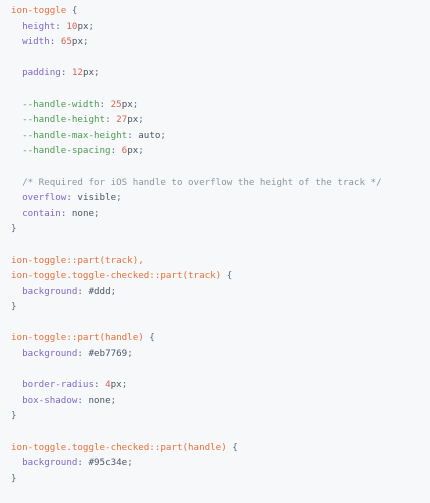  I want to click on css-number: 27, so click(122, 120).